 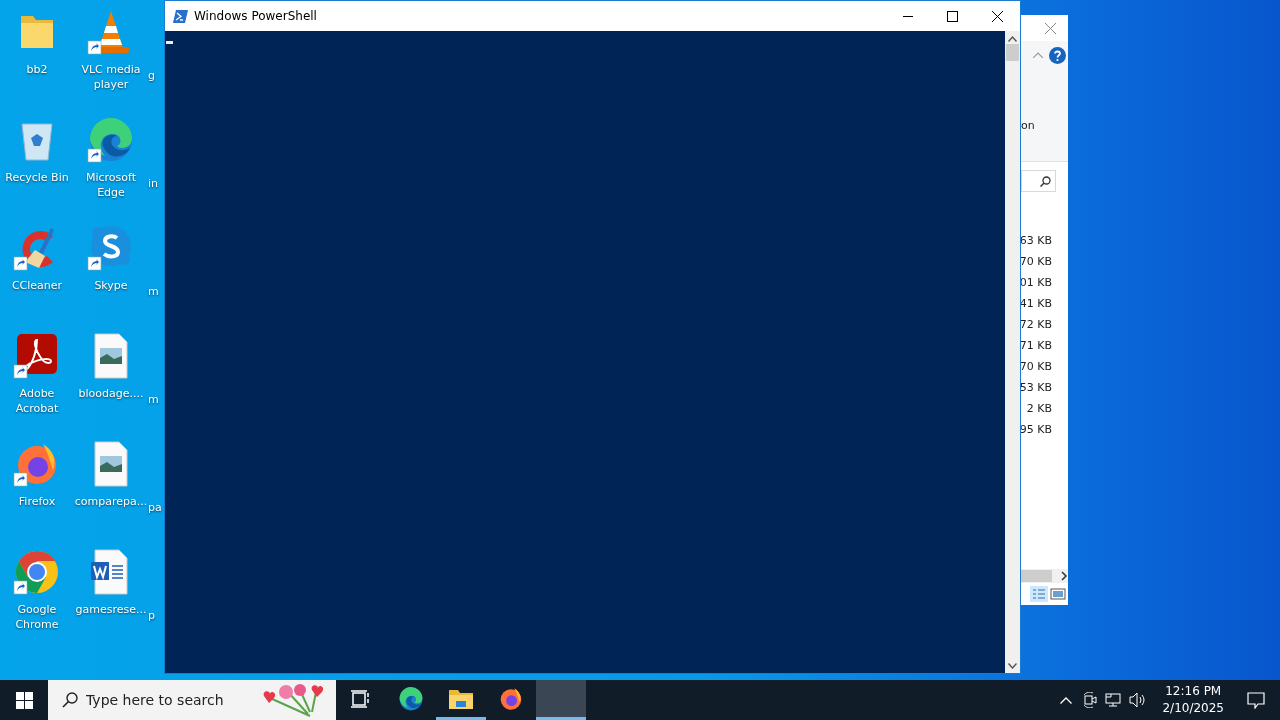 What do you see at coordinates (37, 572) in the screenshot?
I see `browser-wheel-icon` at bounding box center [37, 572].